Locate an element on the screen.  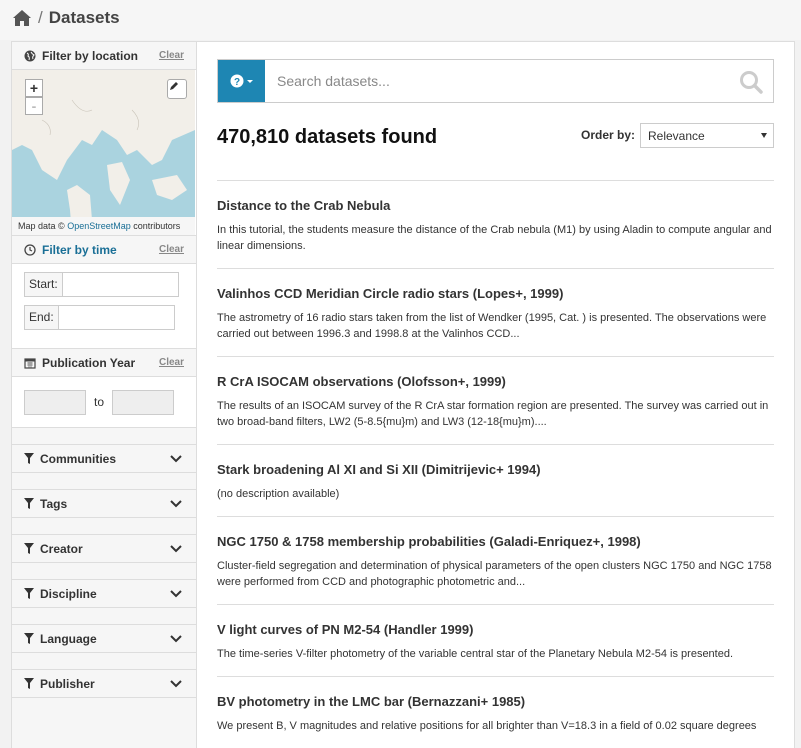
results-count: 470,810 datasets found is located at coordinates (327, 137).